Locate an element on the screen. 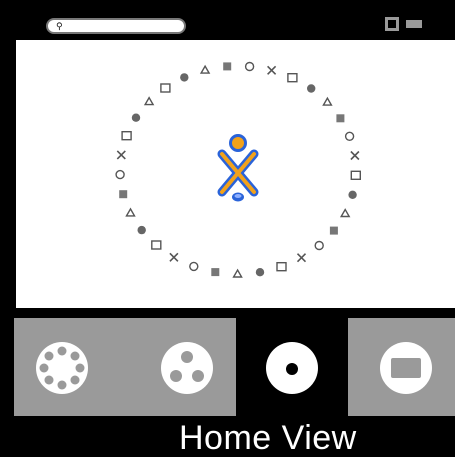 Image resolution: width=455 pixels, height=457 pixels. xo-person-icon is located at coordinates (238, 168).